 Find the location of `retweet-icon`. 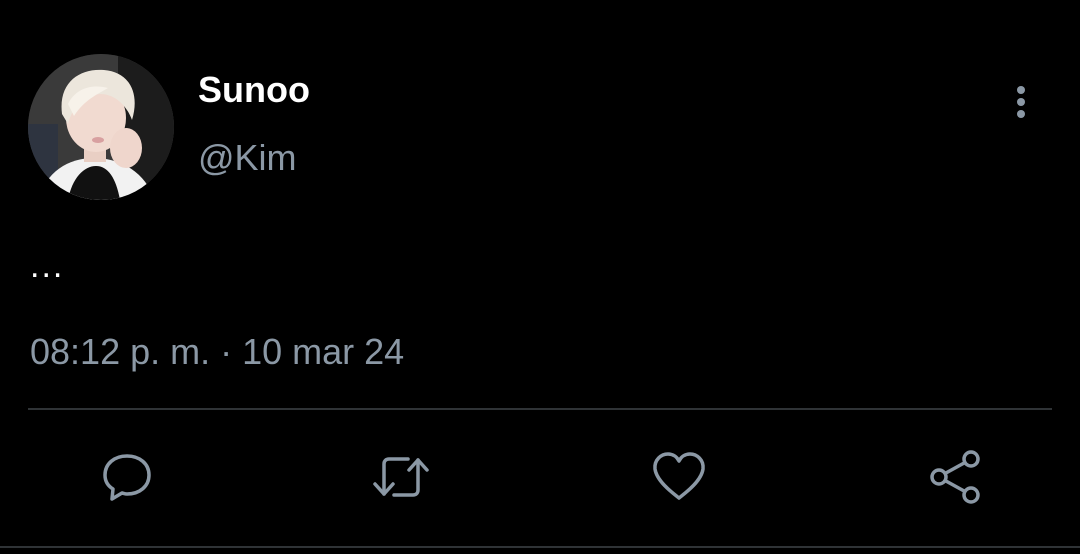

retweet-icon is located at coordinates (401, 477).